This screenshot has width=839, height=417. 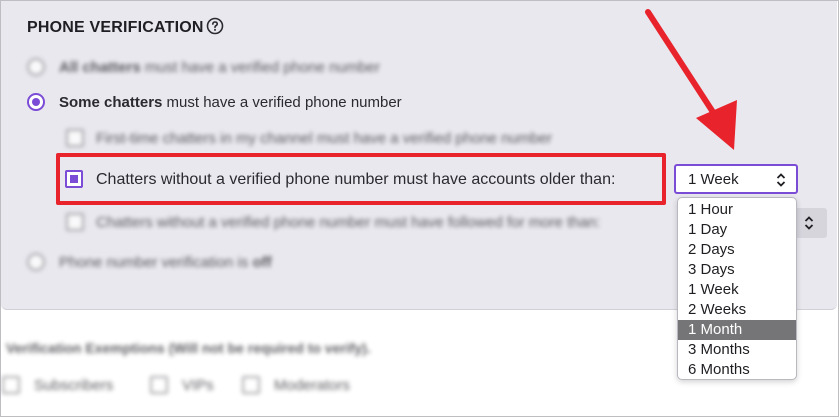 I want to click on account-age-select: 1 Week, so click(x=736, y=179).